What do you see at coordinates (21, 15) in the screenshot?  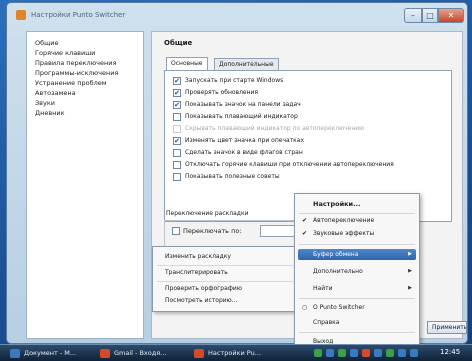 I see `punto-switcher-icon` at bounding box center [21, 15].